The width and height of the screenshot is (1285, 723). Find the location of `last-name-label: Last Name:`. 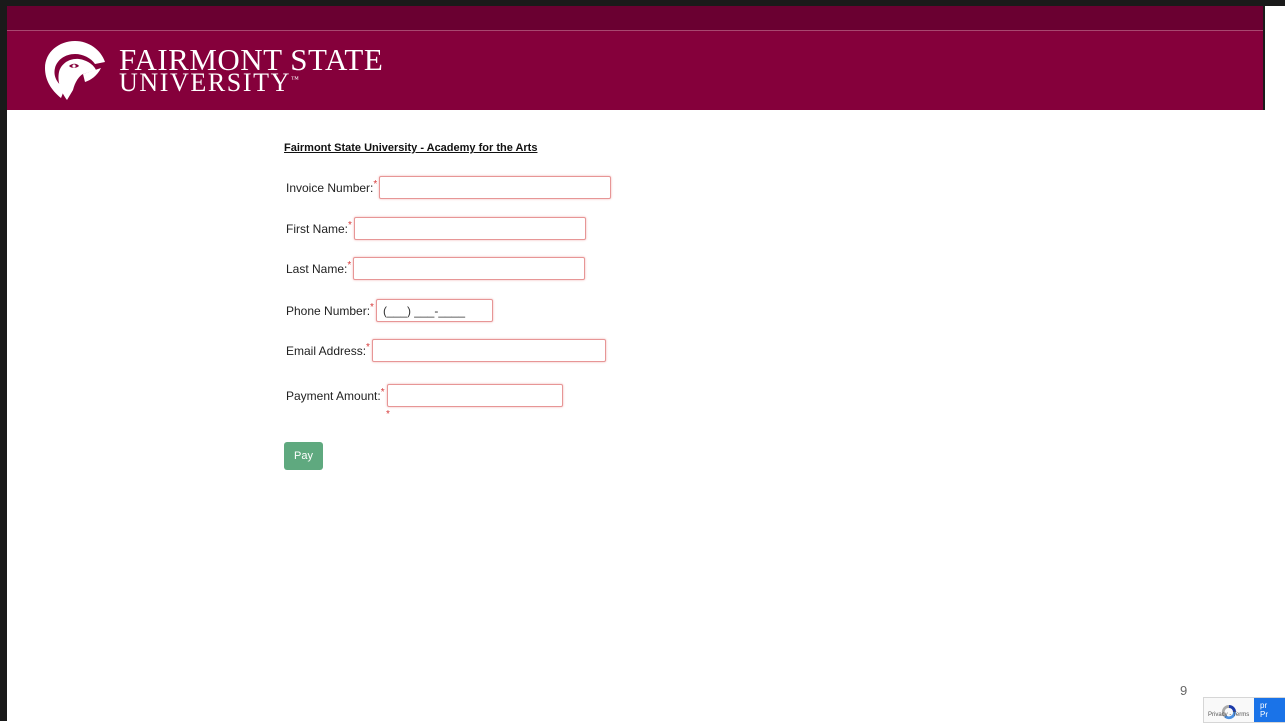

last-name-label: Last Name: is located at coordinates (317, 268).